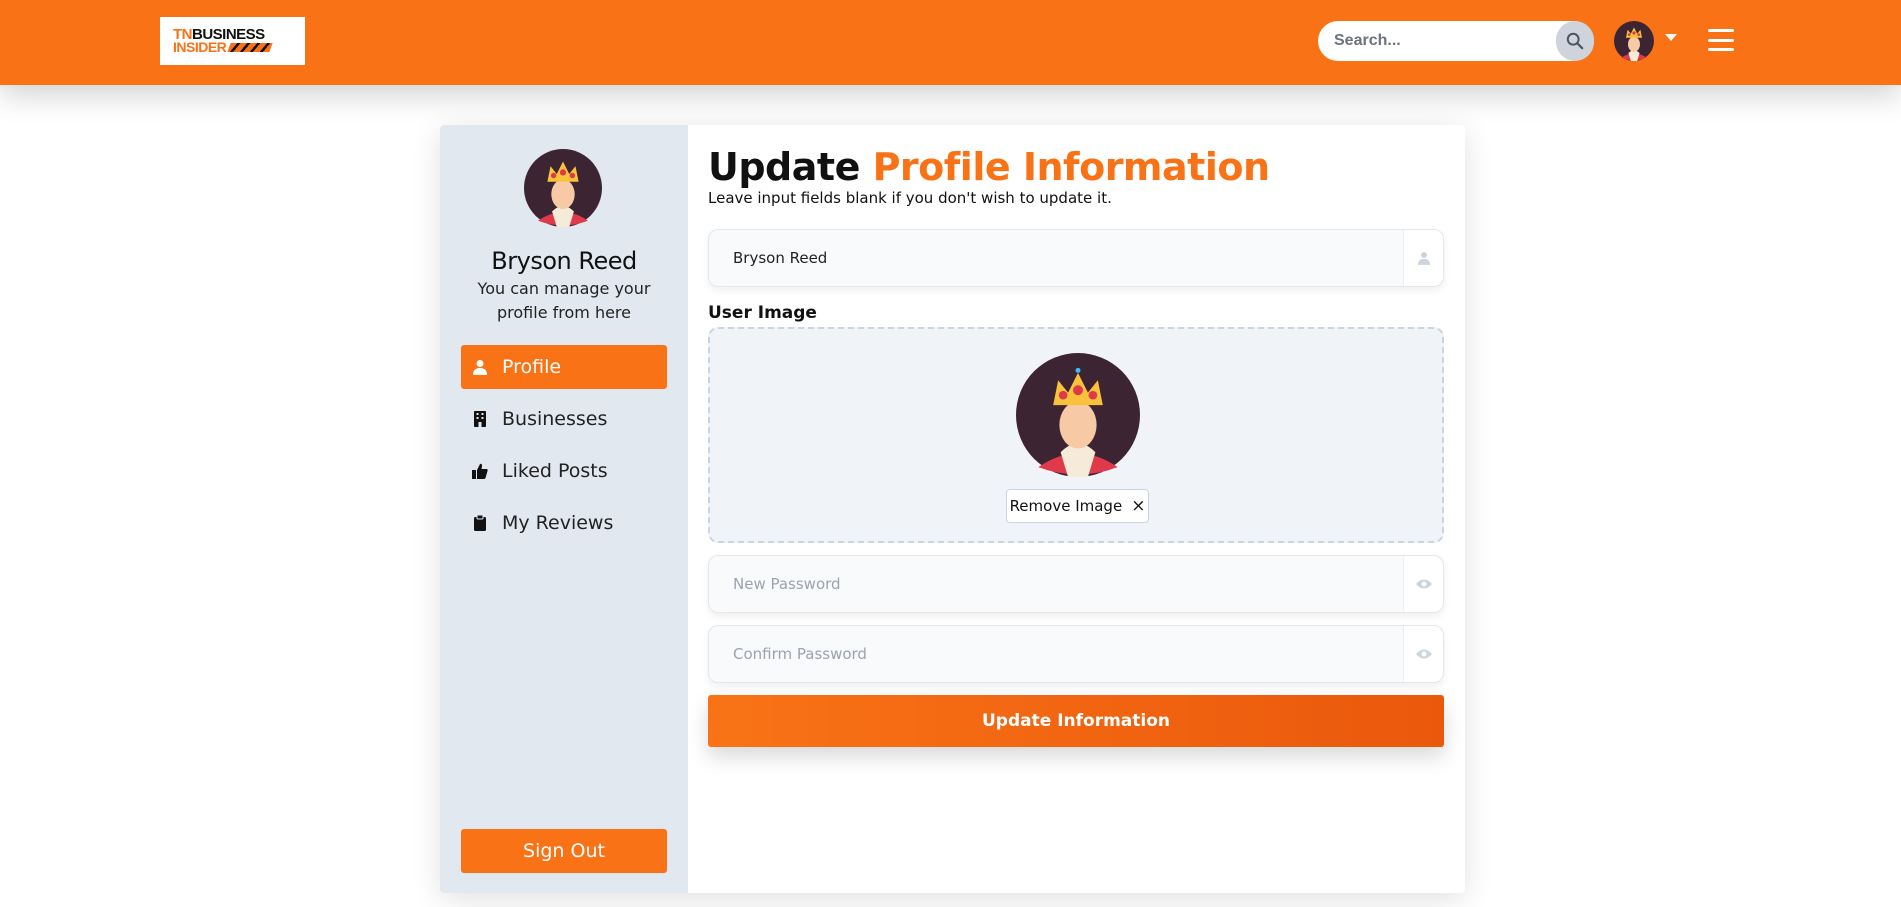  Describe the element at coordinates (232, 41) in the screenshot. I see `logo: TNBUSINESS INSIDER` at that location.